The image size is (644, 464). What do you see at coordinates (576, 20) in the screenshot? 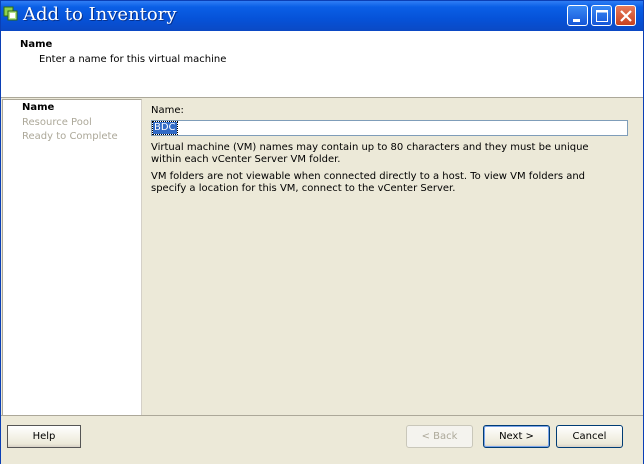
I see `minimize-icon` at bounding box center [576, 20].